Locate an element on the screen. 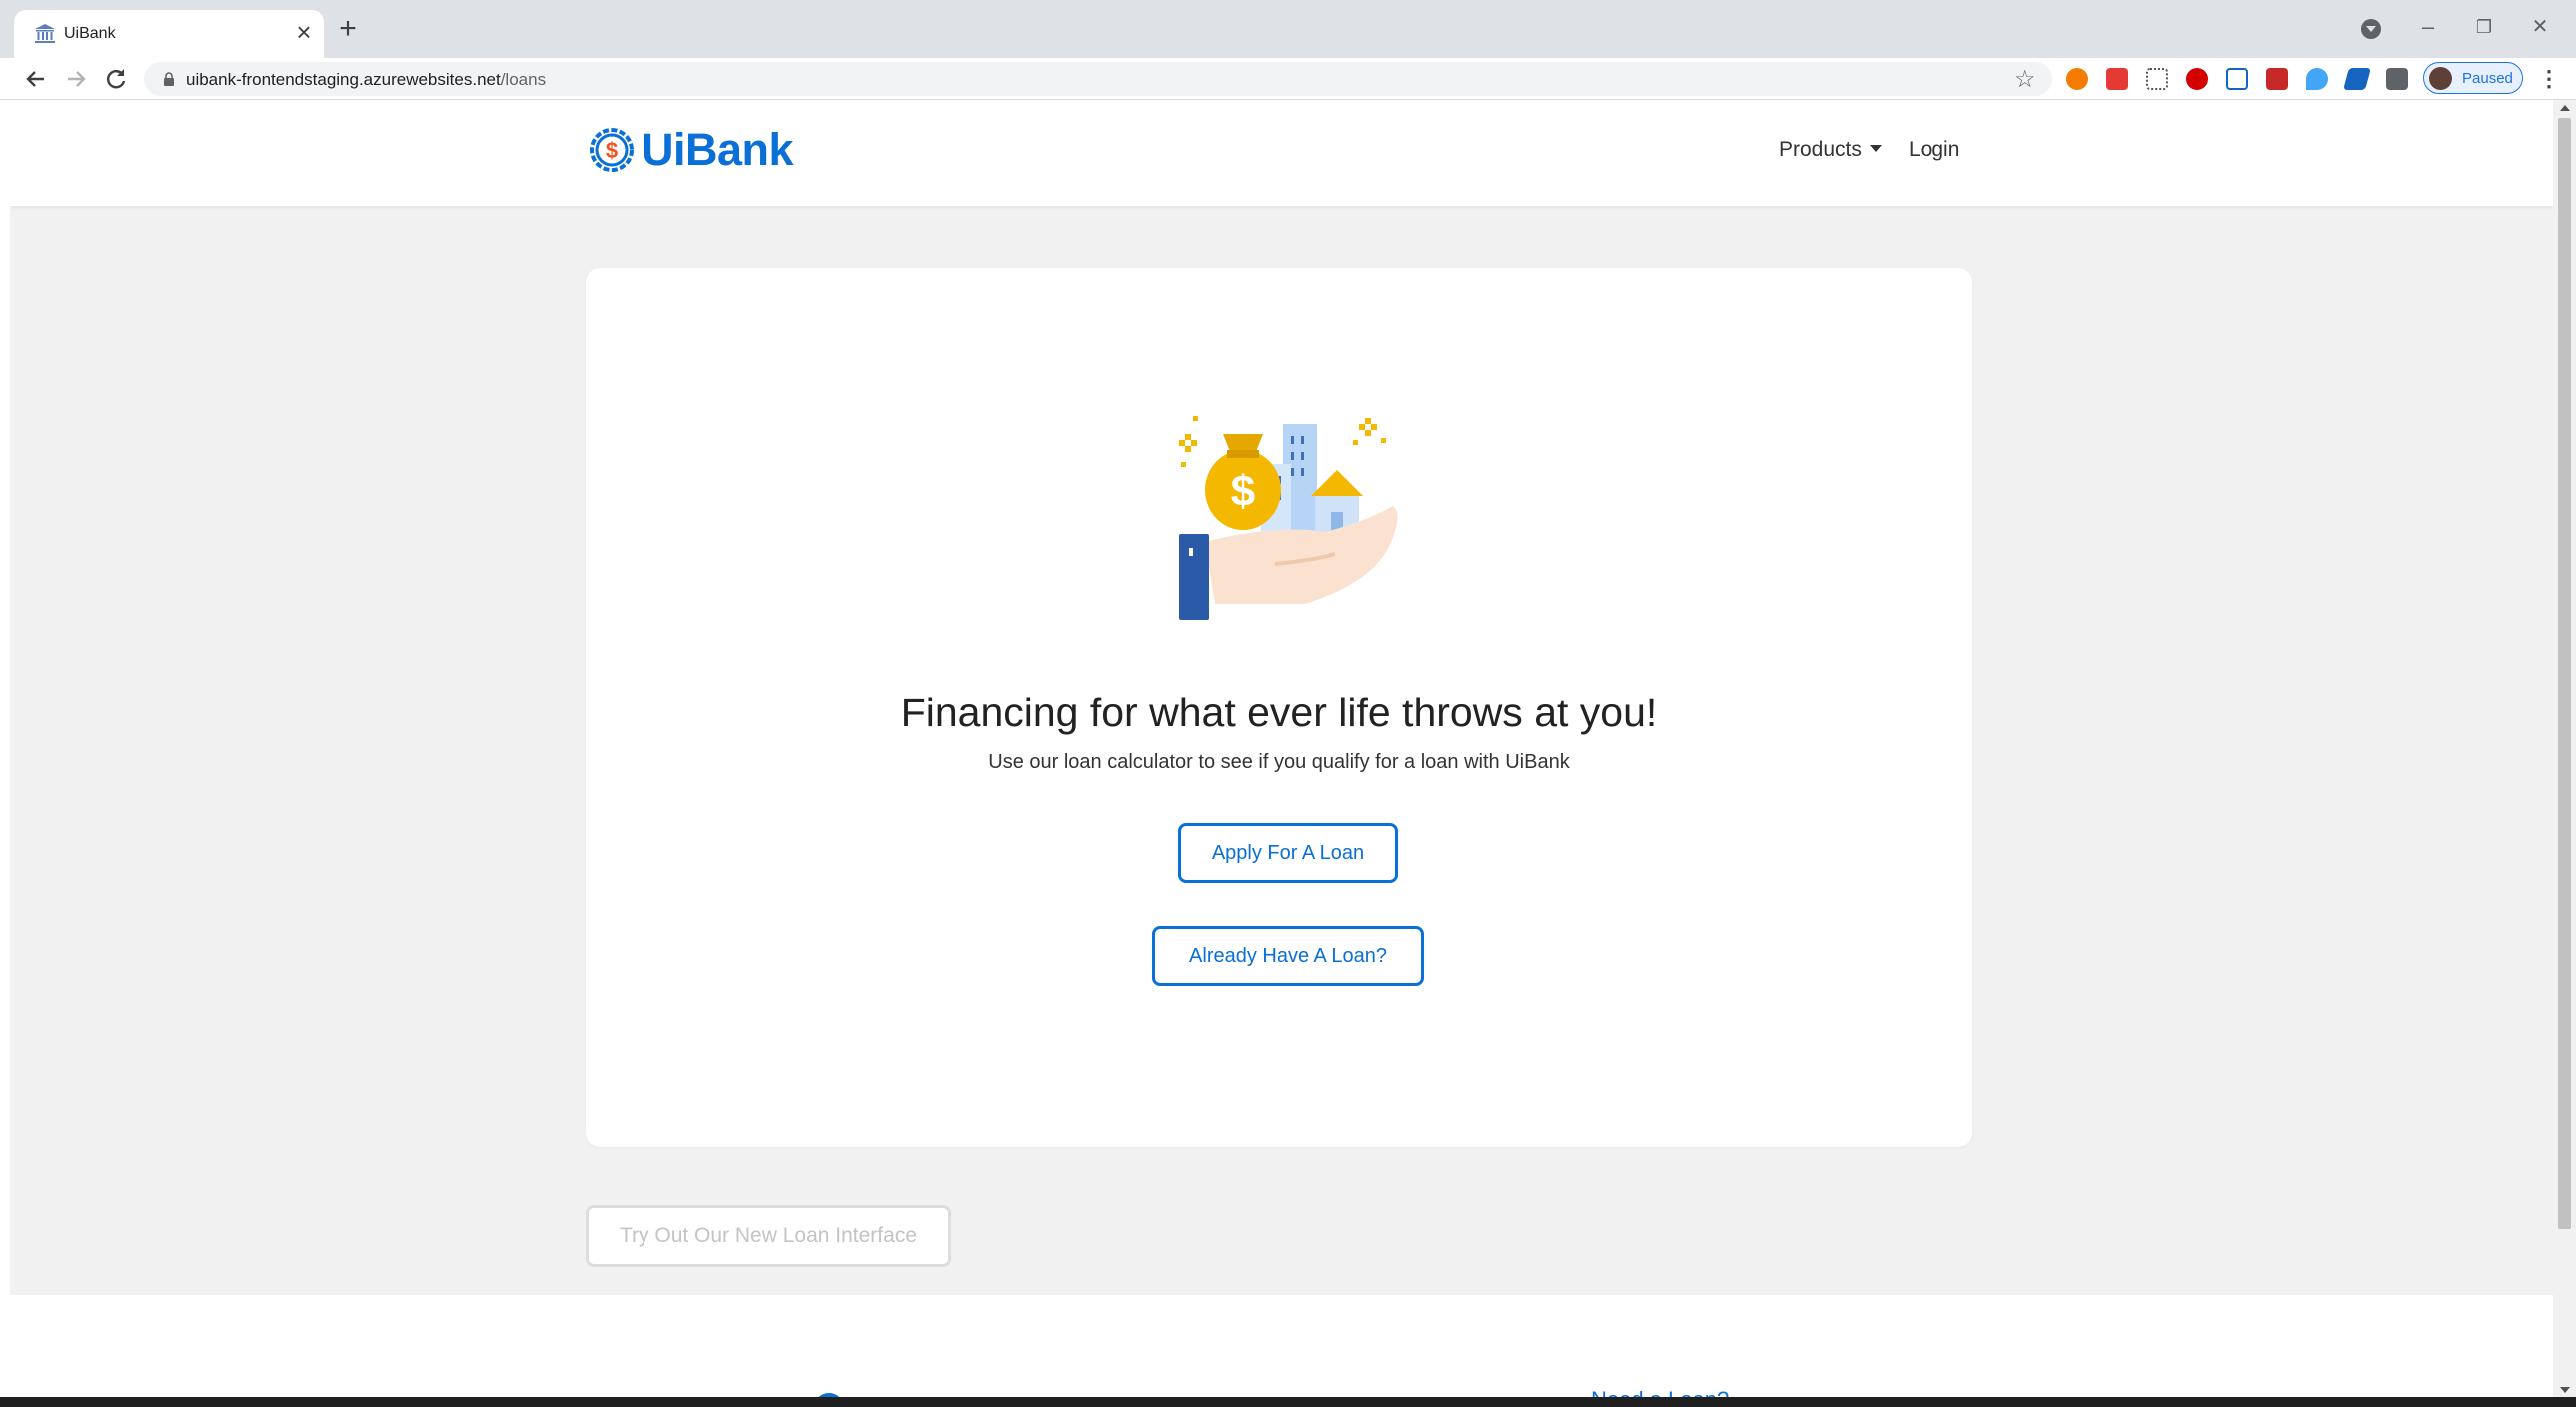  scroll-down-arrow-icon is located at coordinates (2565, 1390).